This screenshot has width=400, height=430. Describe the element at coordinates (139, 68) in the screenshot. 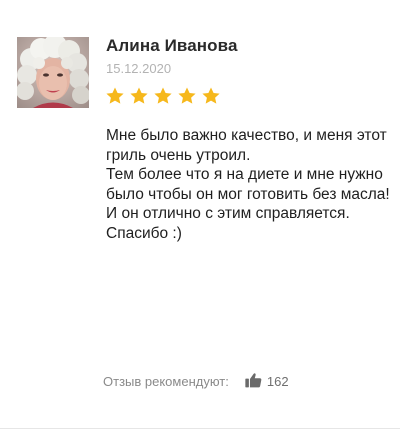

I see `review-date: 15.12.2020` at that location.